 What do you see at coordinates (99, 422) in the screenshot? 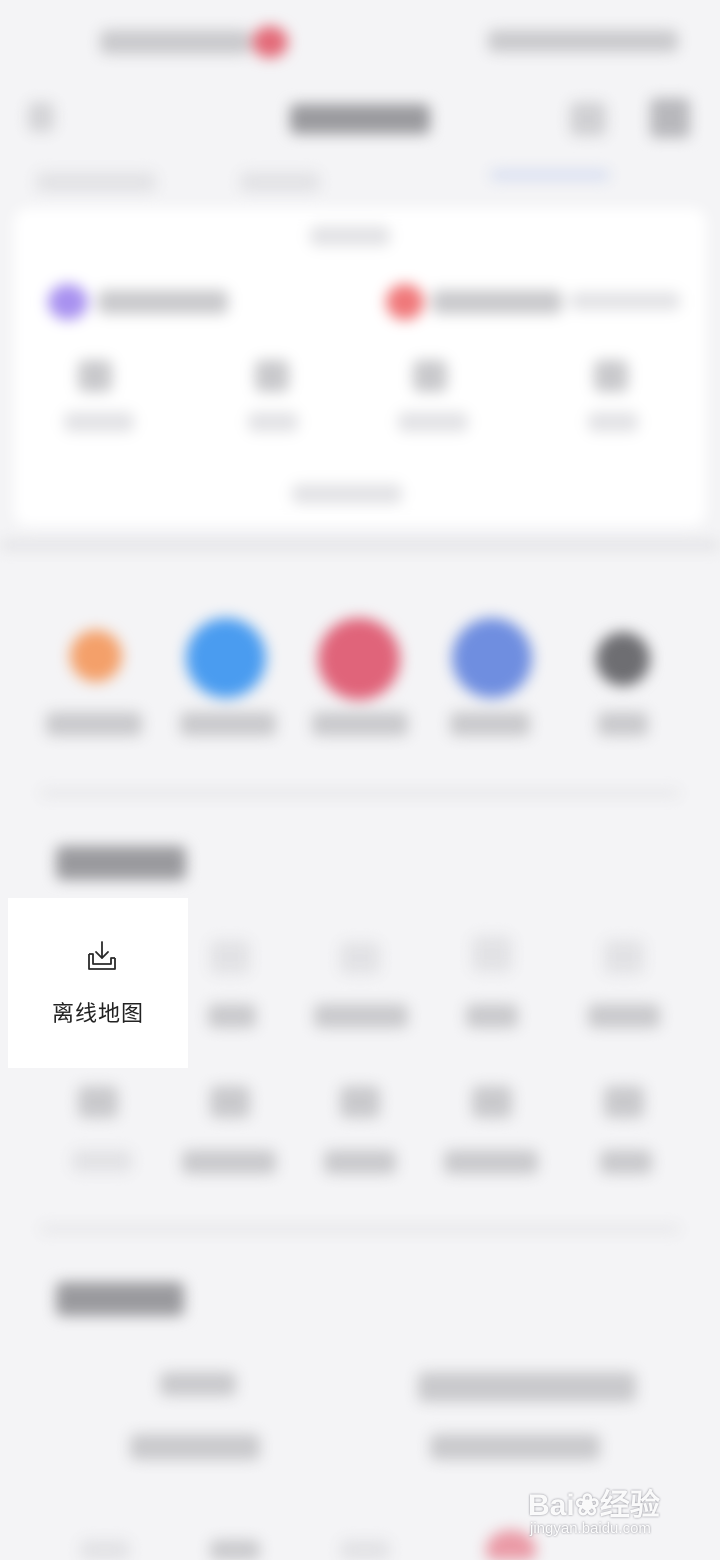
I see `stat-1-label` at bounding box center [99, 422].